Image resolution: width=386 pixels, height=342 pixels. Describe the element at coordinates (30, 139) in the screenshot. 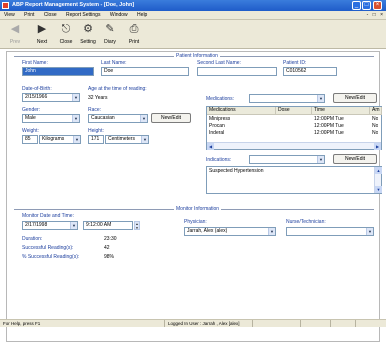

I see `weight-field: 85` at that location.